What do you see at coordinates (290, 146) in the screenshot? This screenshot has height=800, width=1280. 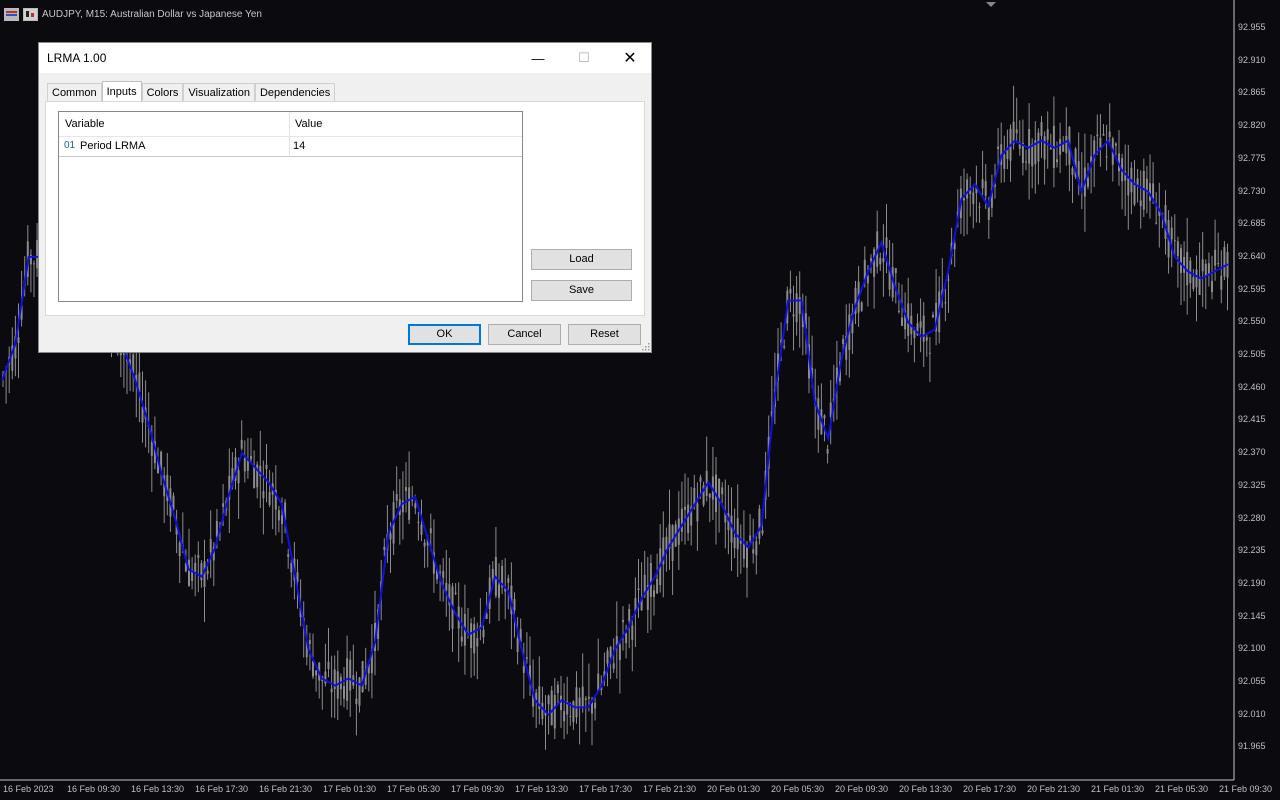 I see `table-row: 01 Period LRMA 14` at bounding box center [290, 146].